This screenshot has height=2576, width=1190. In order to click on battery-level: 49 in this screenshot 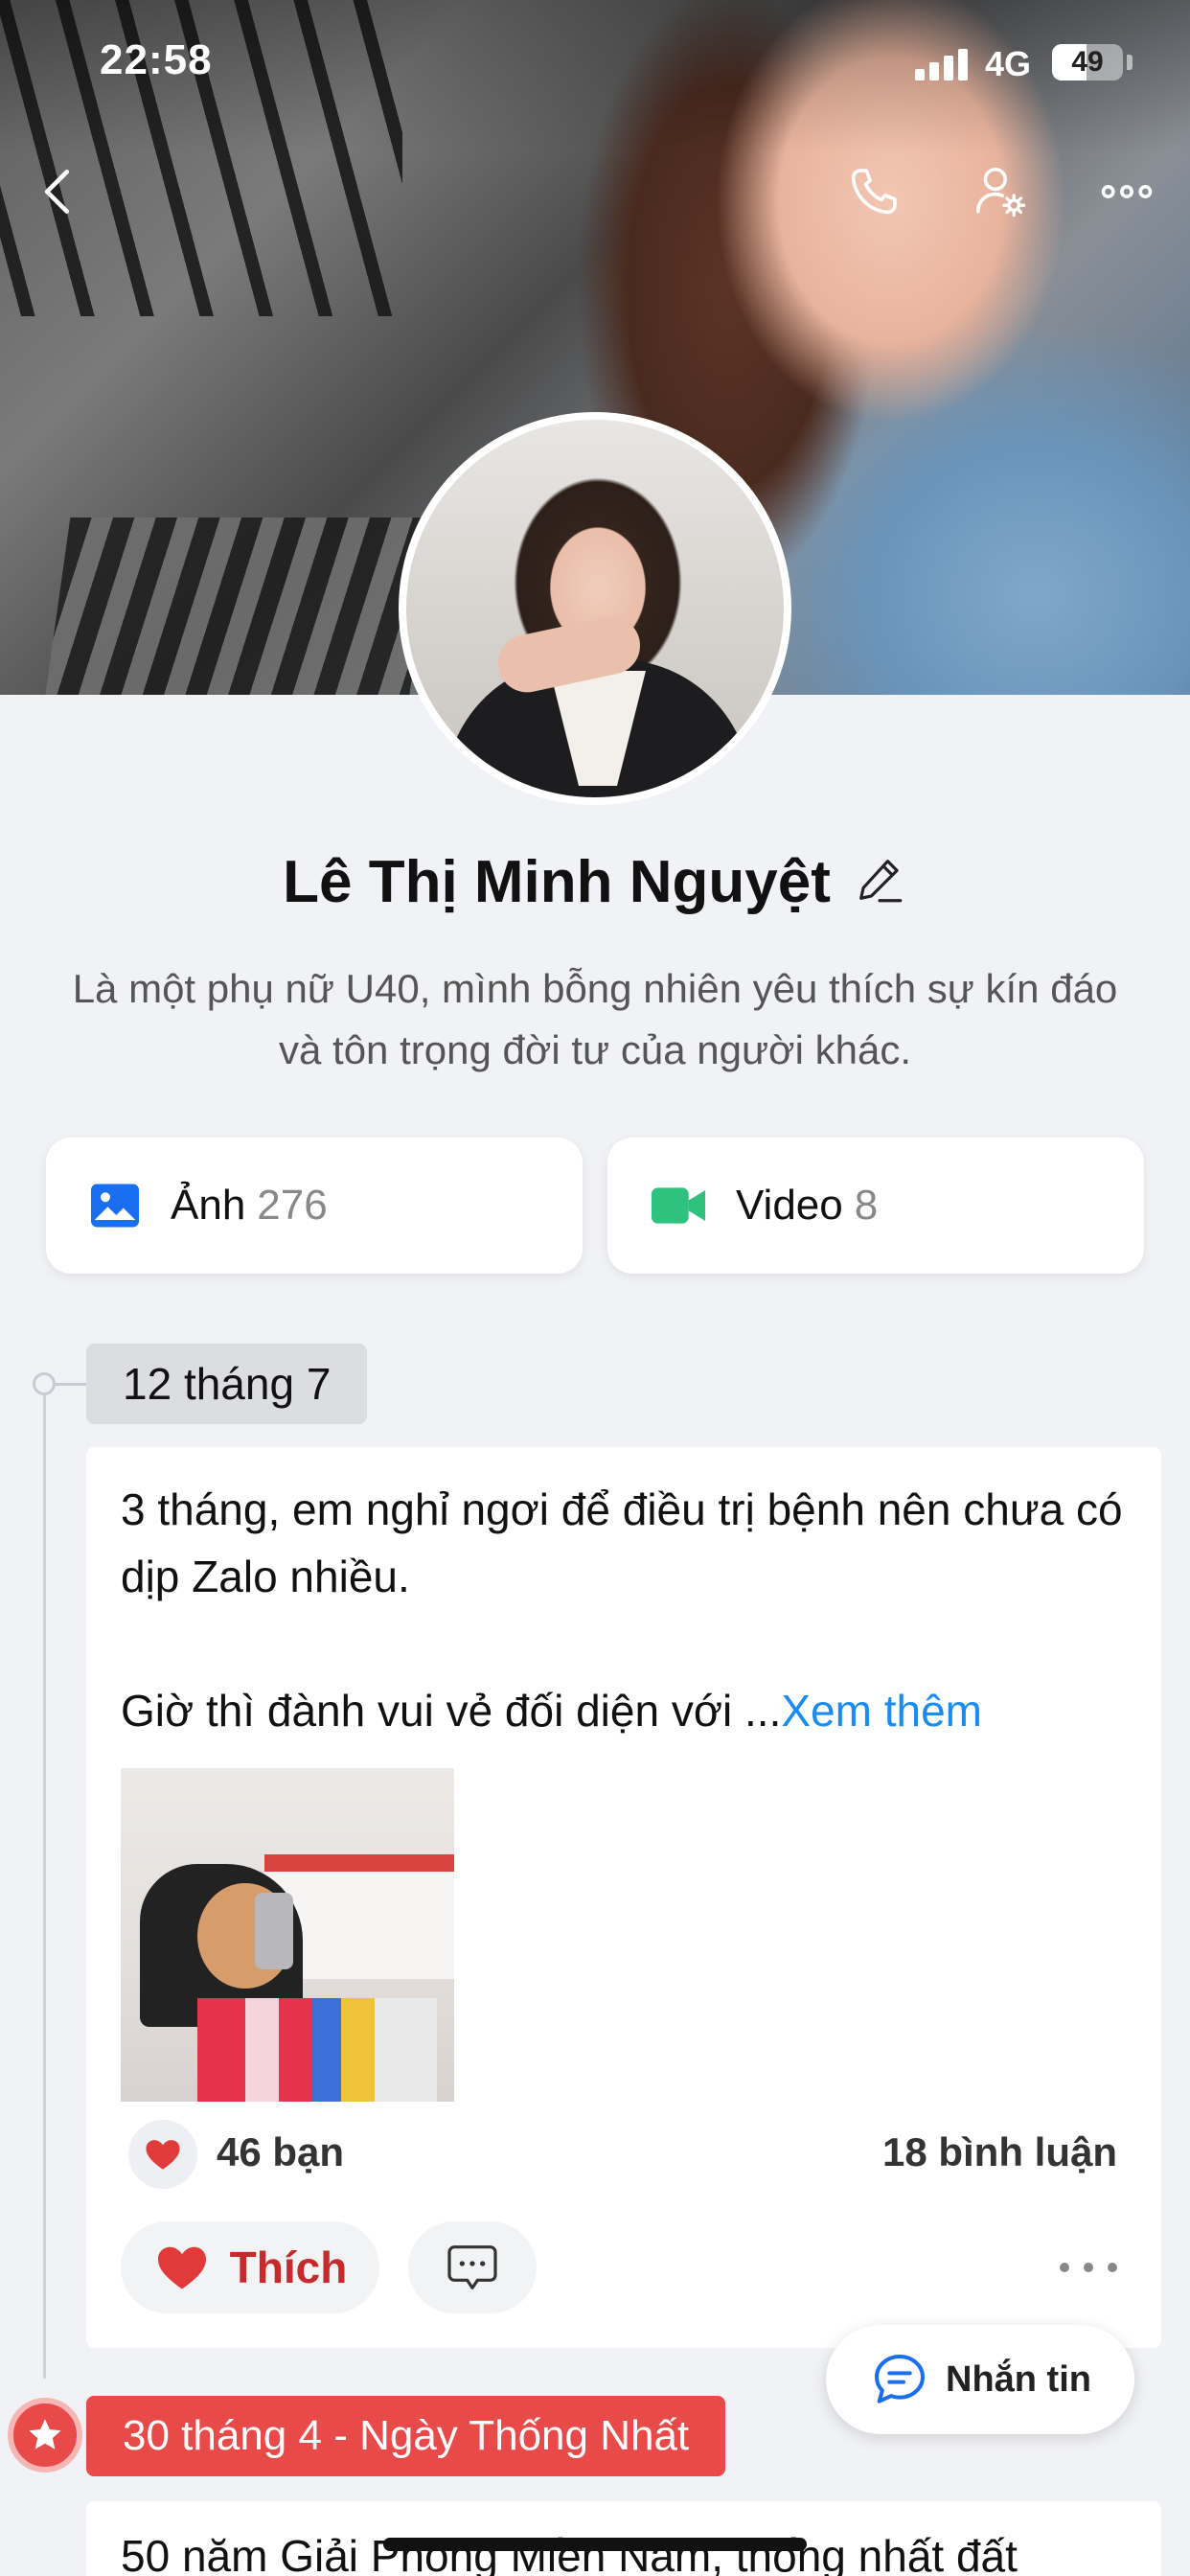, I will do `click(1088, 62)`.